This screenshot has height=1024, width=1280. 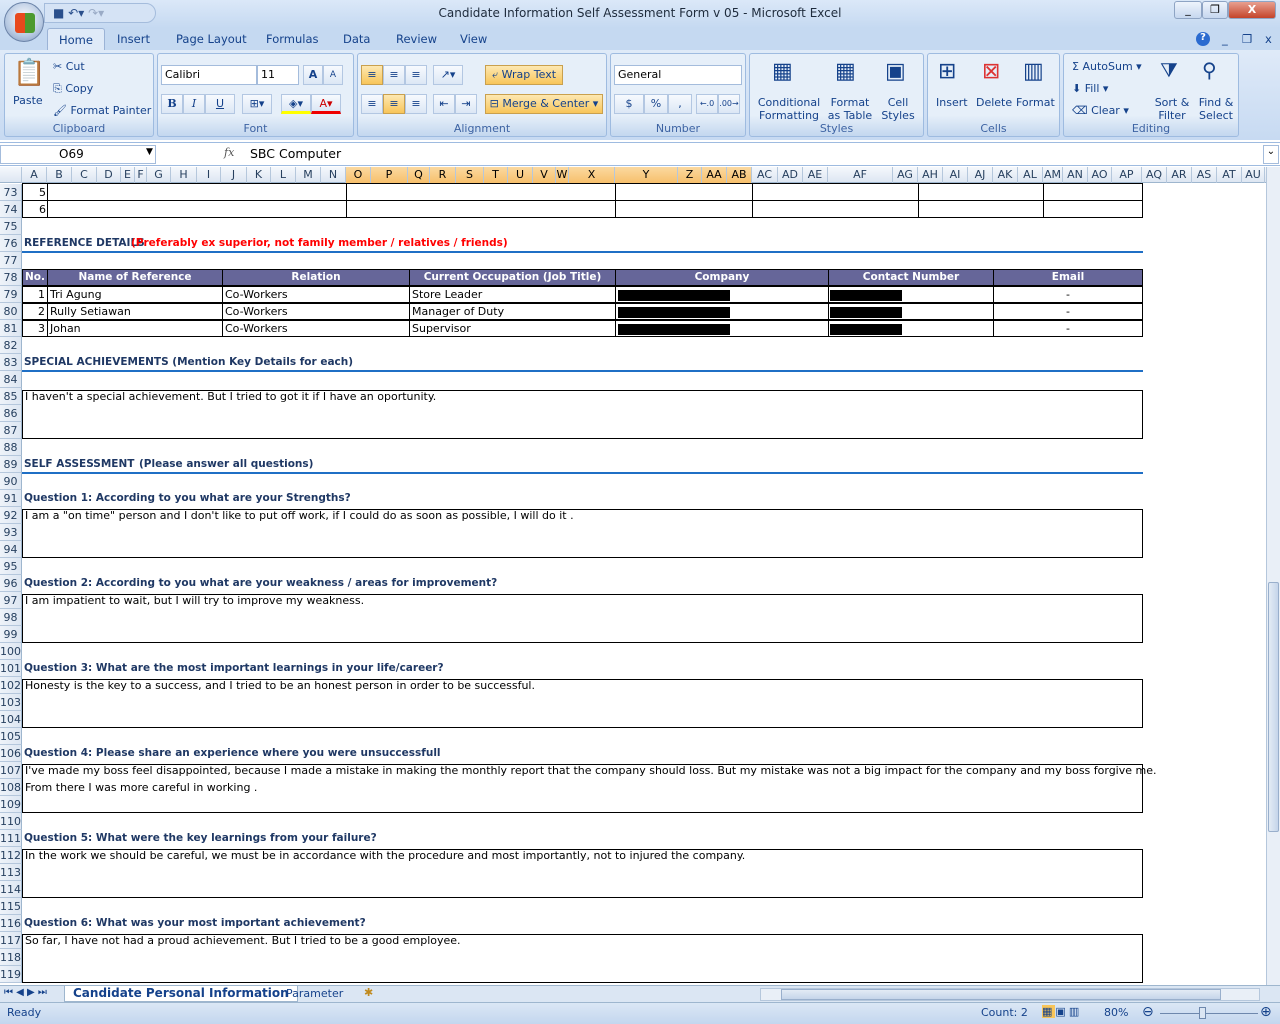 I want to click on tab-review: Review, so click(x=416, y=39).